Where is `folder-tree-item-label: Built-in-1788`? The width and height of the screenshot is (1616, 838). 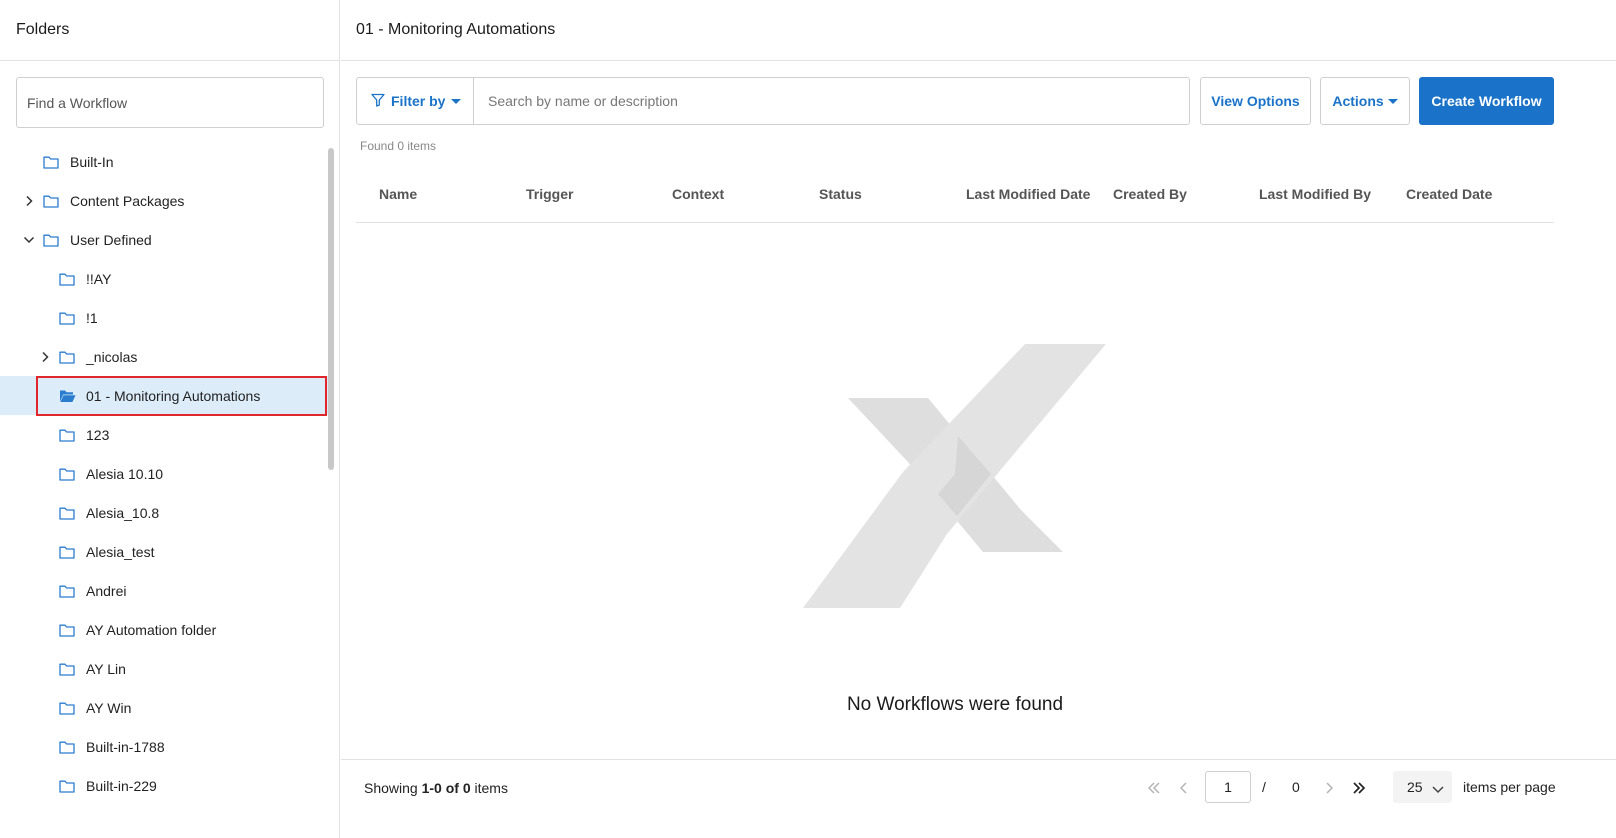 folder-tree-item-label: Built-in-1788 is located at coordinates (125, 746).